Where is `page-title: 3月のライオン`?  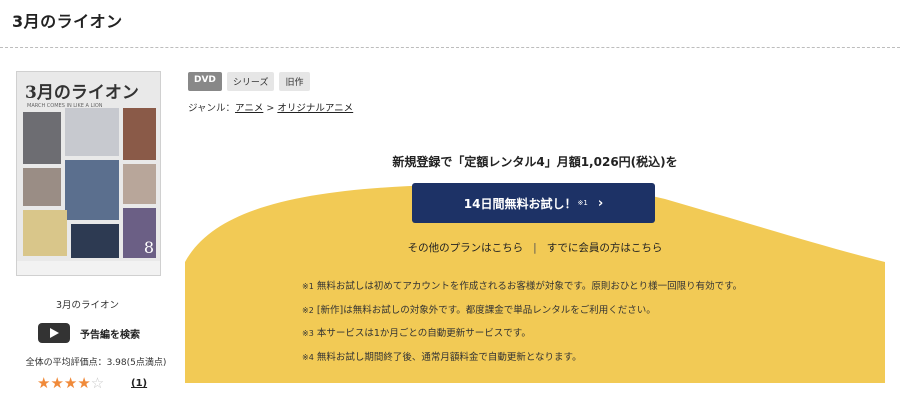
page-title: 3月のライオン is located at coordinates (67, 21).